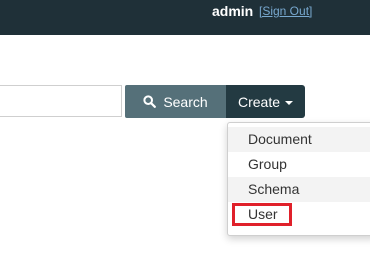 This screenshot has height=255, width=370. I want to click on menu-item-user: User, so click(299, 214).